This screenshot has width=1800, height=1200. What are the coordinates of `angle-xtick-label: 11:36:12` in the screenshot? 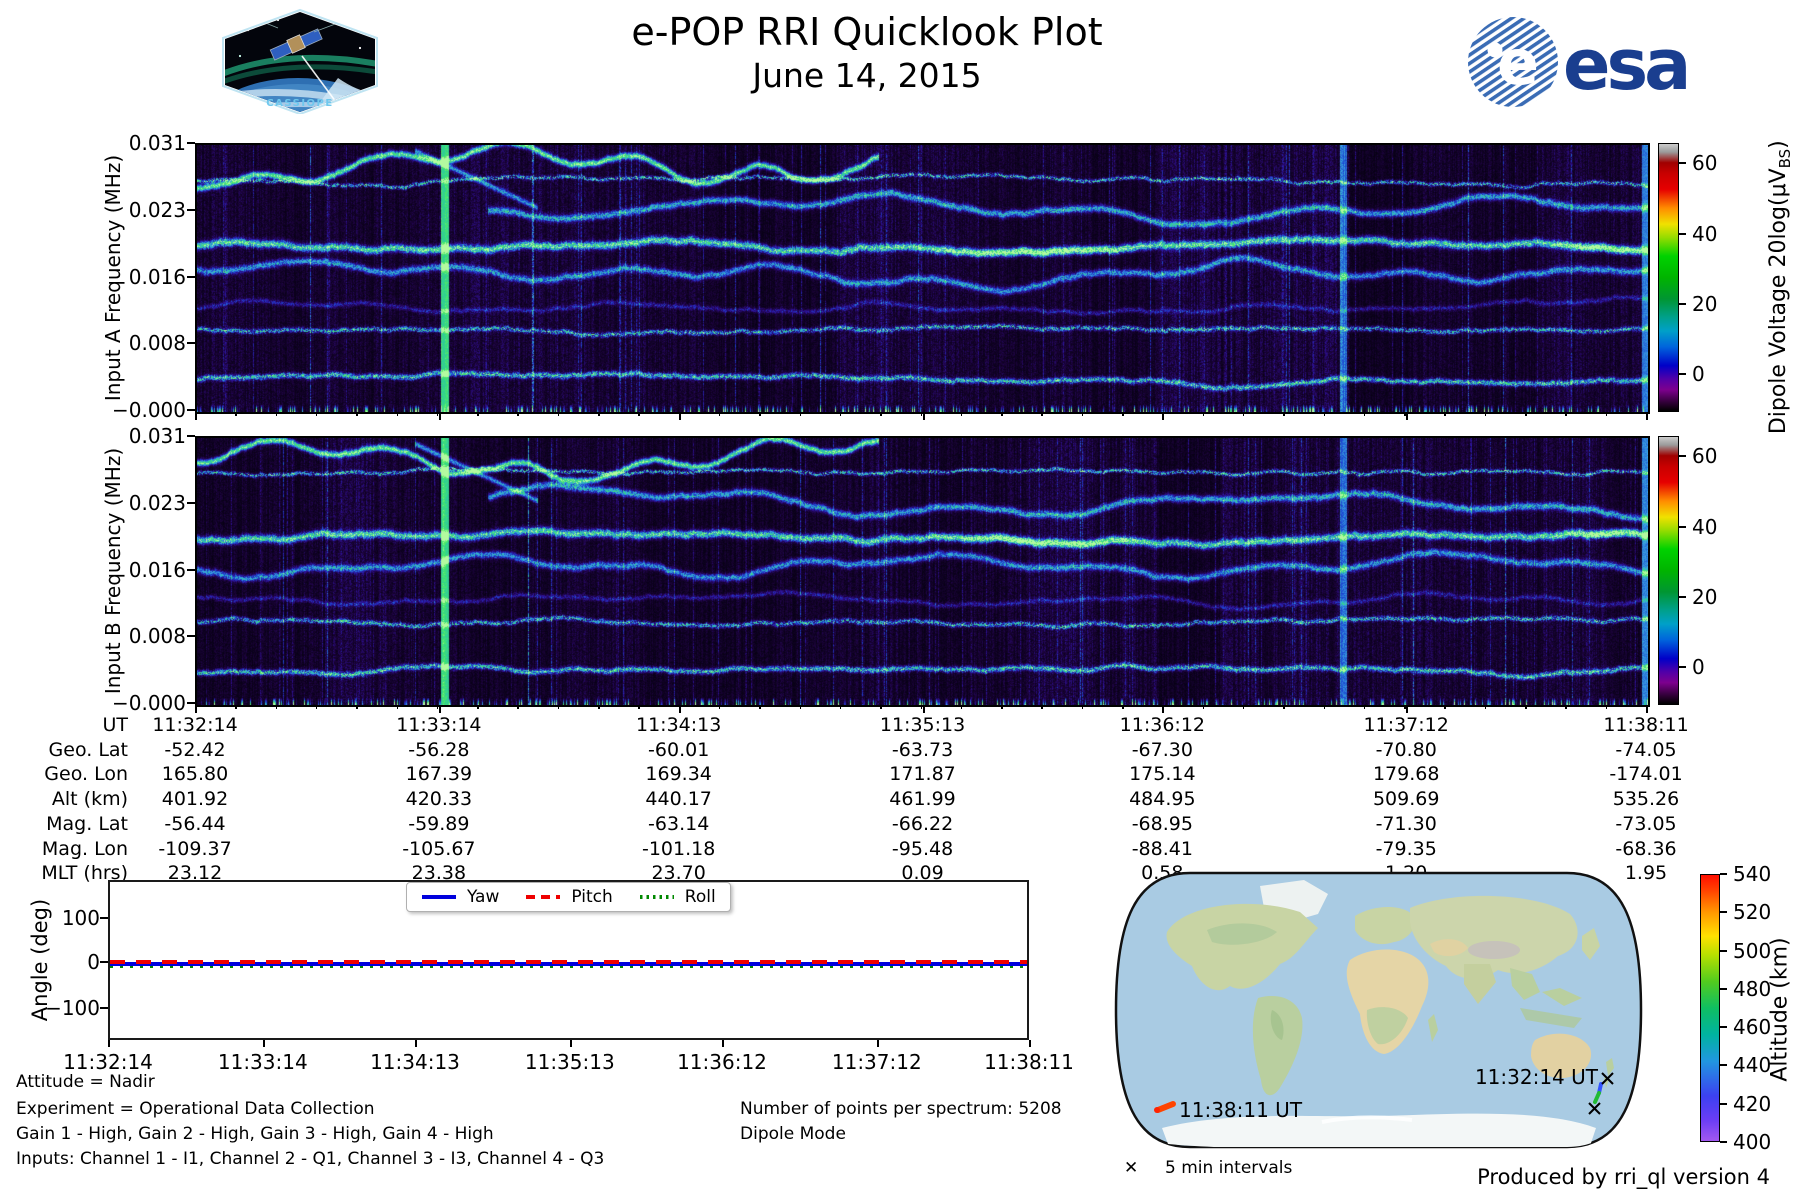 It's located at (722, 1062).